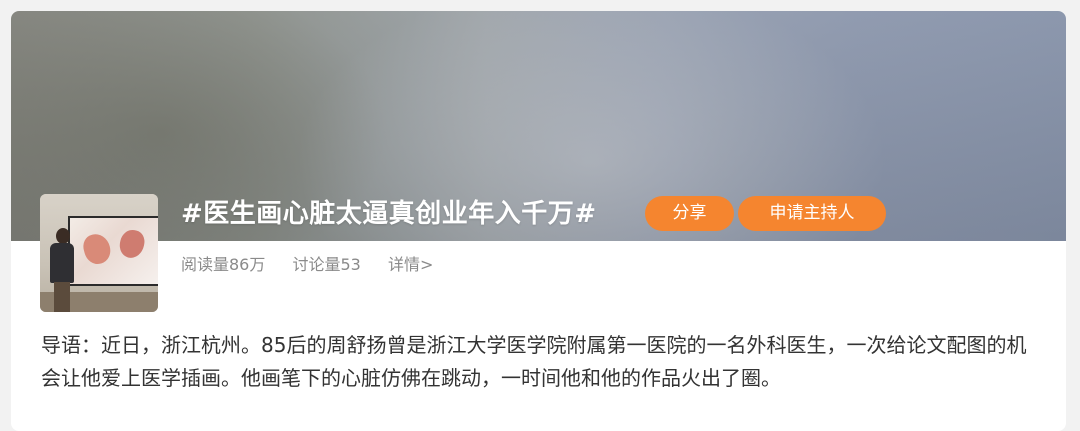 Image resolution: width=1080 pixels, height=431 pixels. I want to click on topic-thumbnail, so click(99, 253).